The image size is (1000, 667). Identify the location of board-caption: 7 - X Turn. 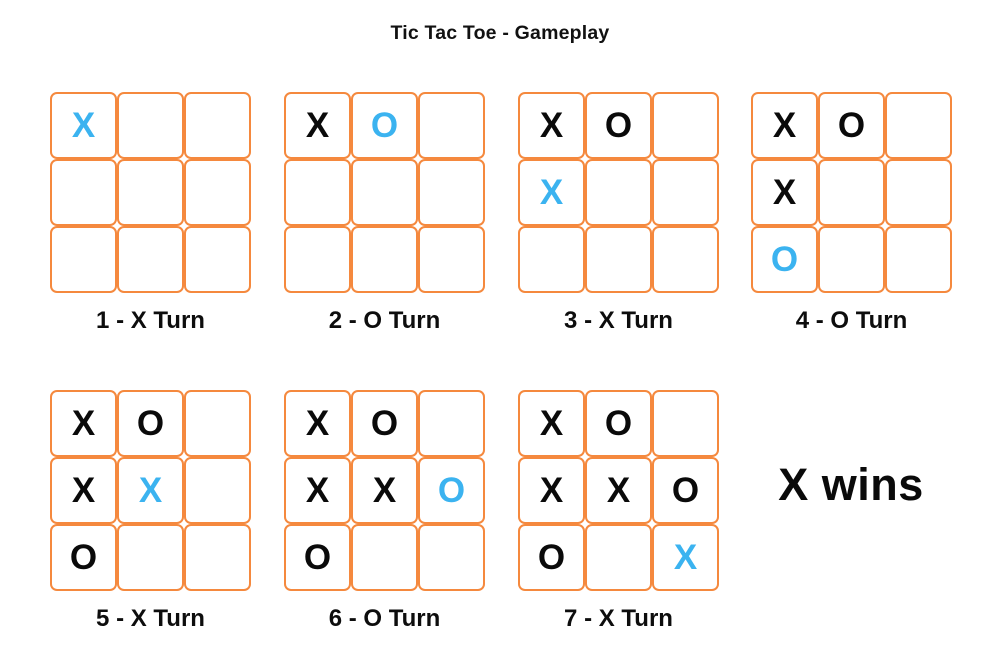
(618, 618).